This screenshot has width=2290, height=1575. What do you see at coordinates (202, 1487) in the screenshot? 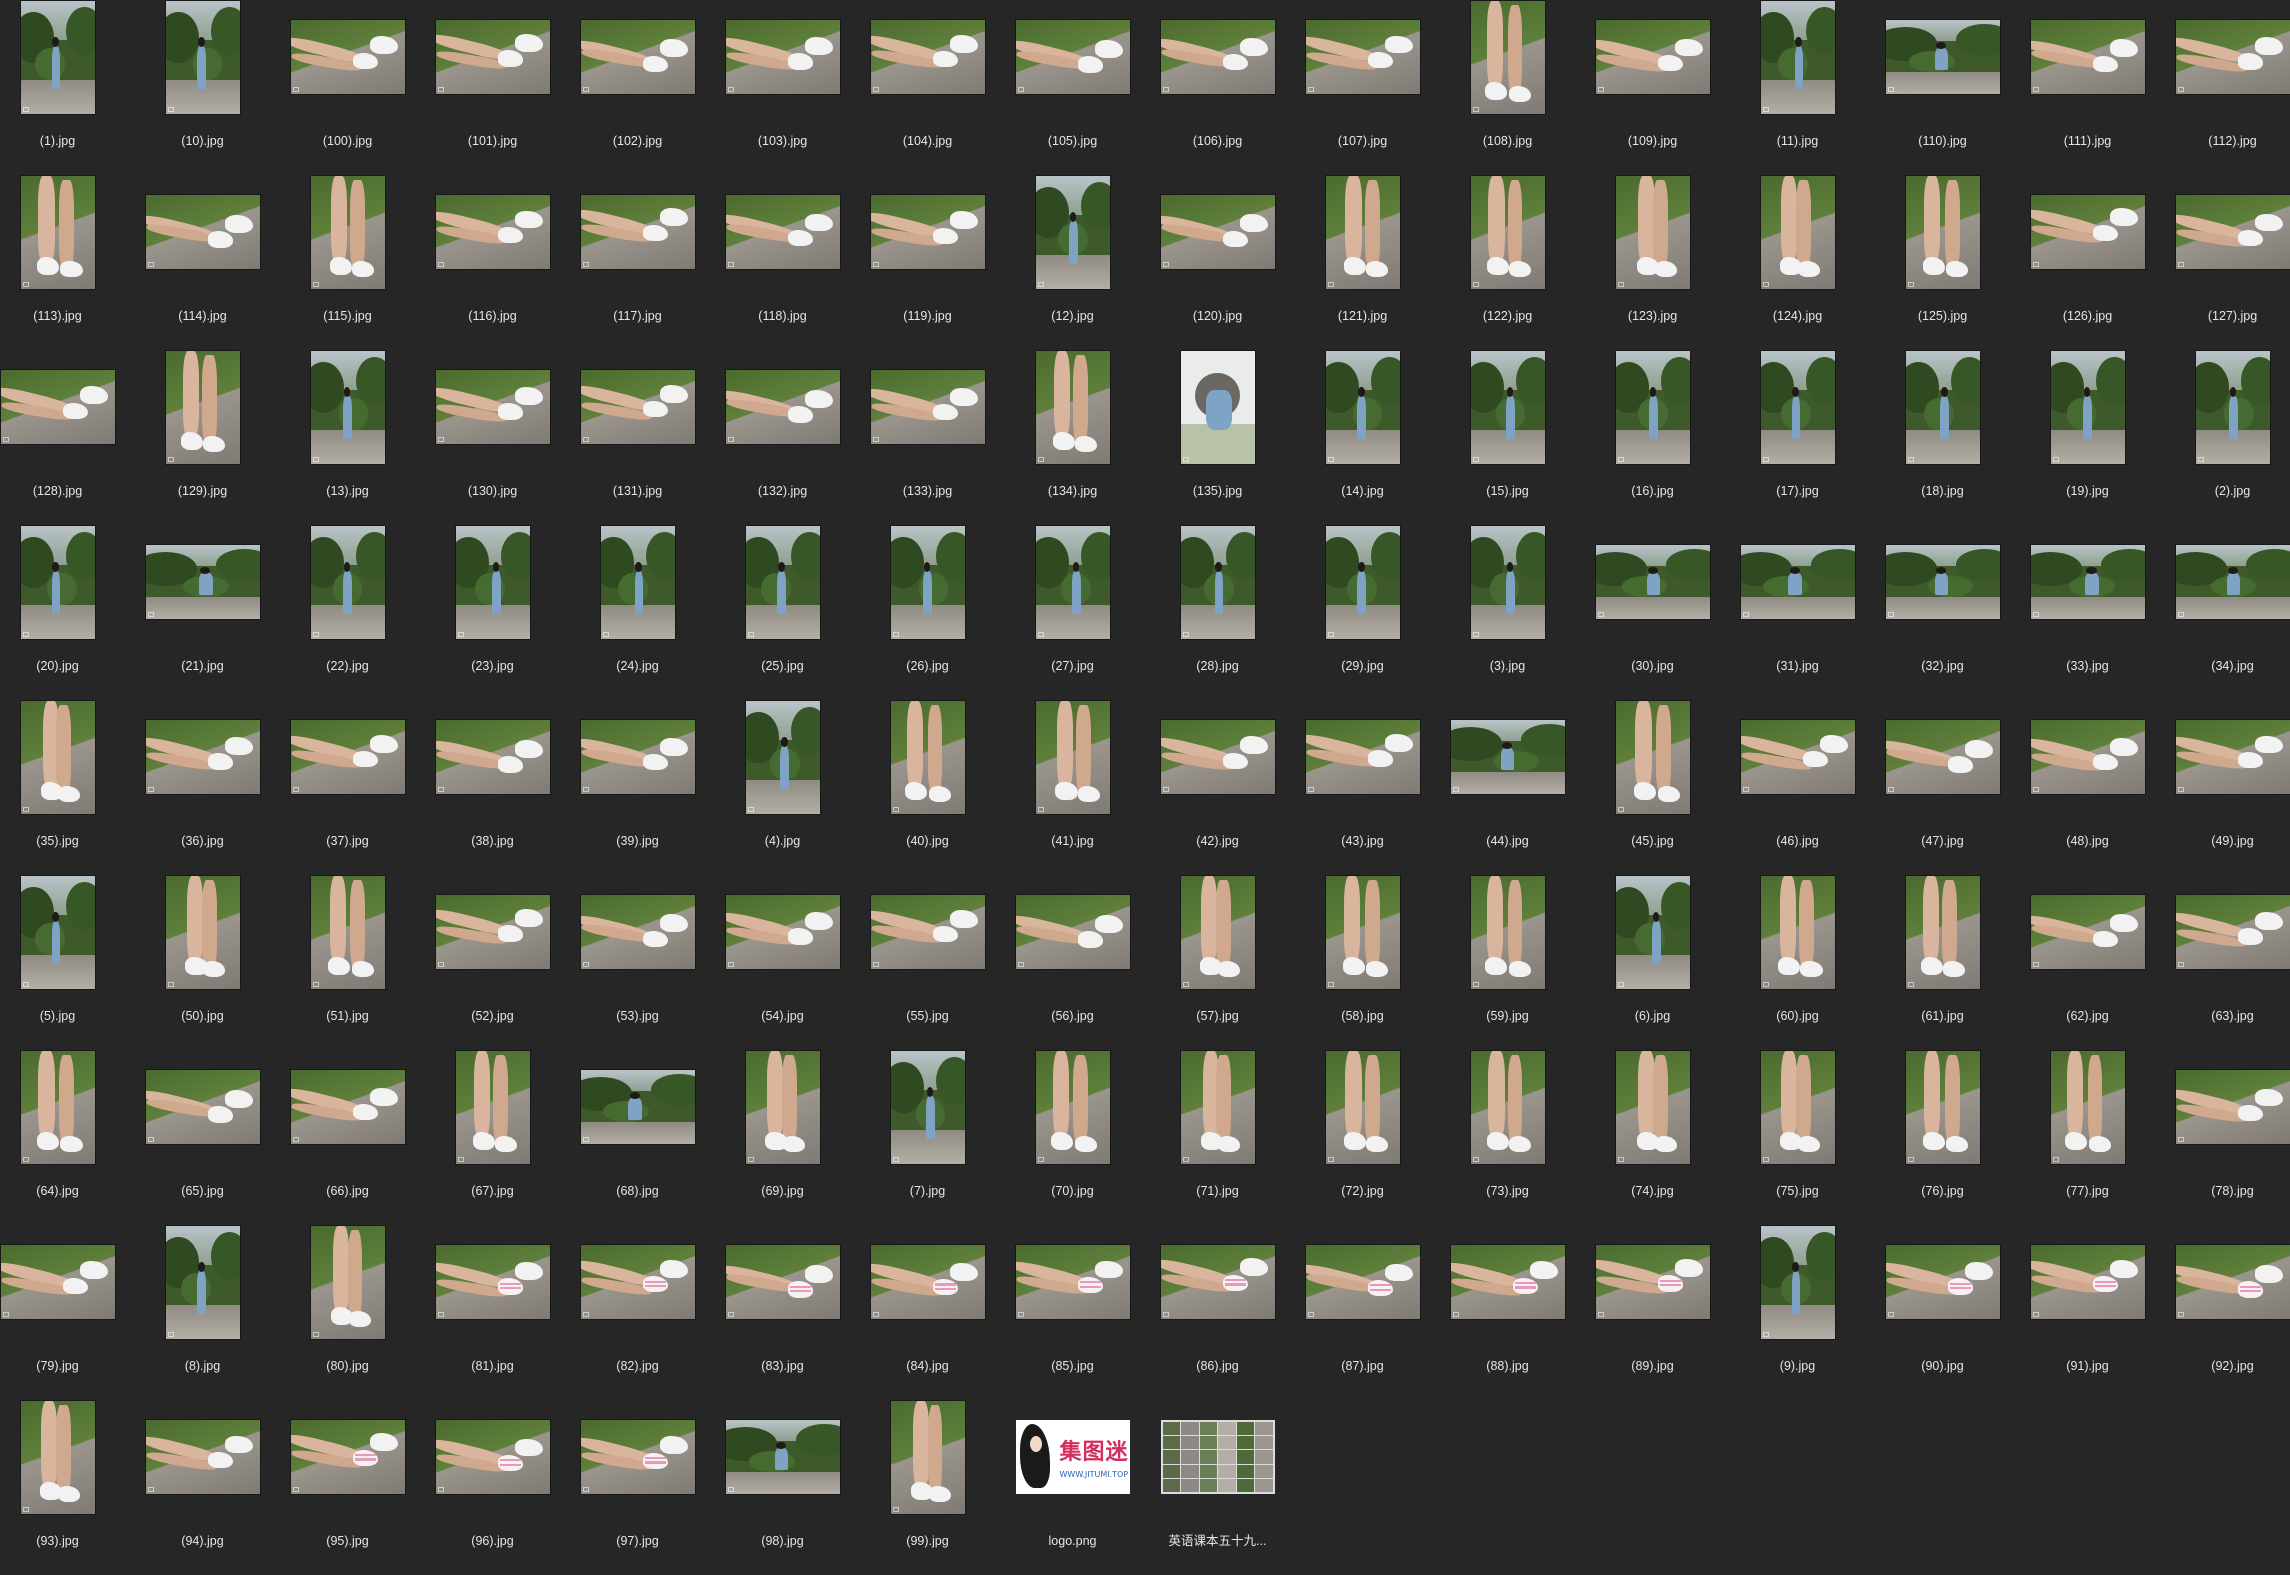
I see `file-item: (94).jpg` at bounding box center [202, 1487].